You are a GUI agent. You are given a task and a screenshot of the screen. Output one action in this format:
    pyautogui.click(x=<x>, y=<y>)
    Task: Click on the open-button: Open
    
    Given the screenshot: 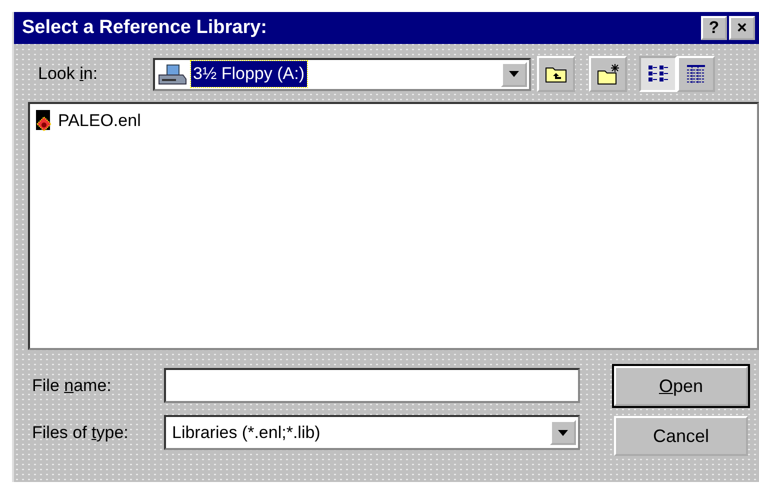 What is the action you would take?
    pyautogui.click(x=681, y=386)
    